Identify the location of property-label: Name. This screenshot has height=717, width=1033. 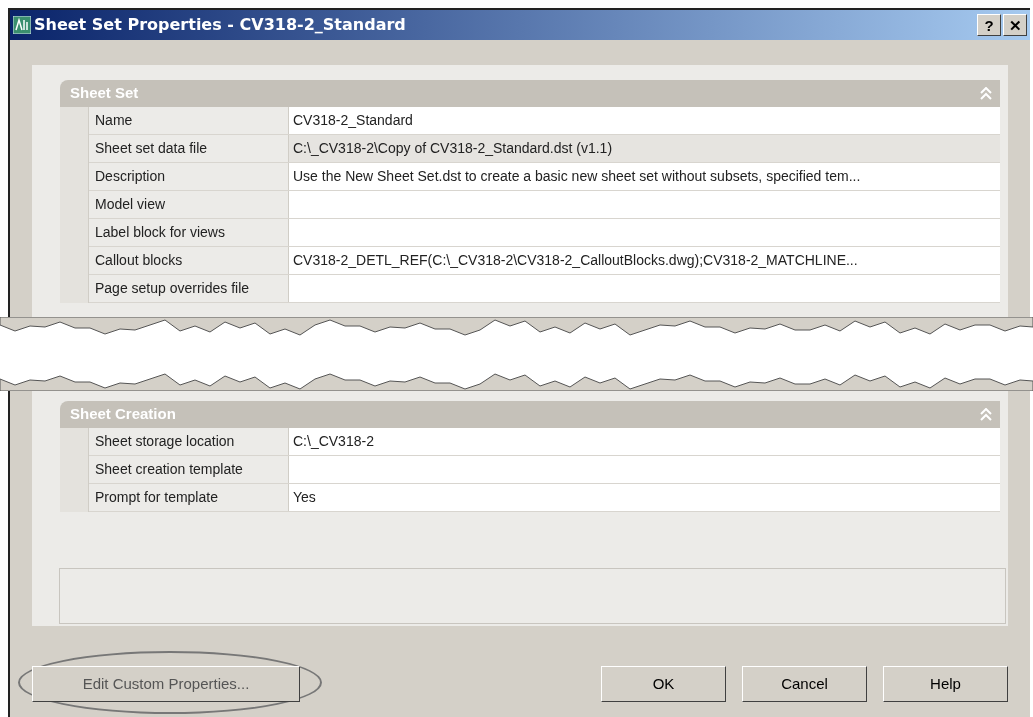
(189, 120).